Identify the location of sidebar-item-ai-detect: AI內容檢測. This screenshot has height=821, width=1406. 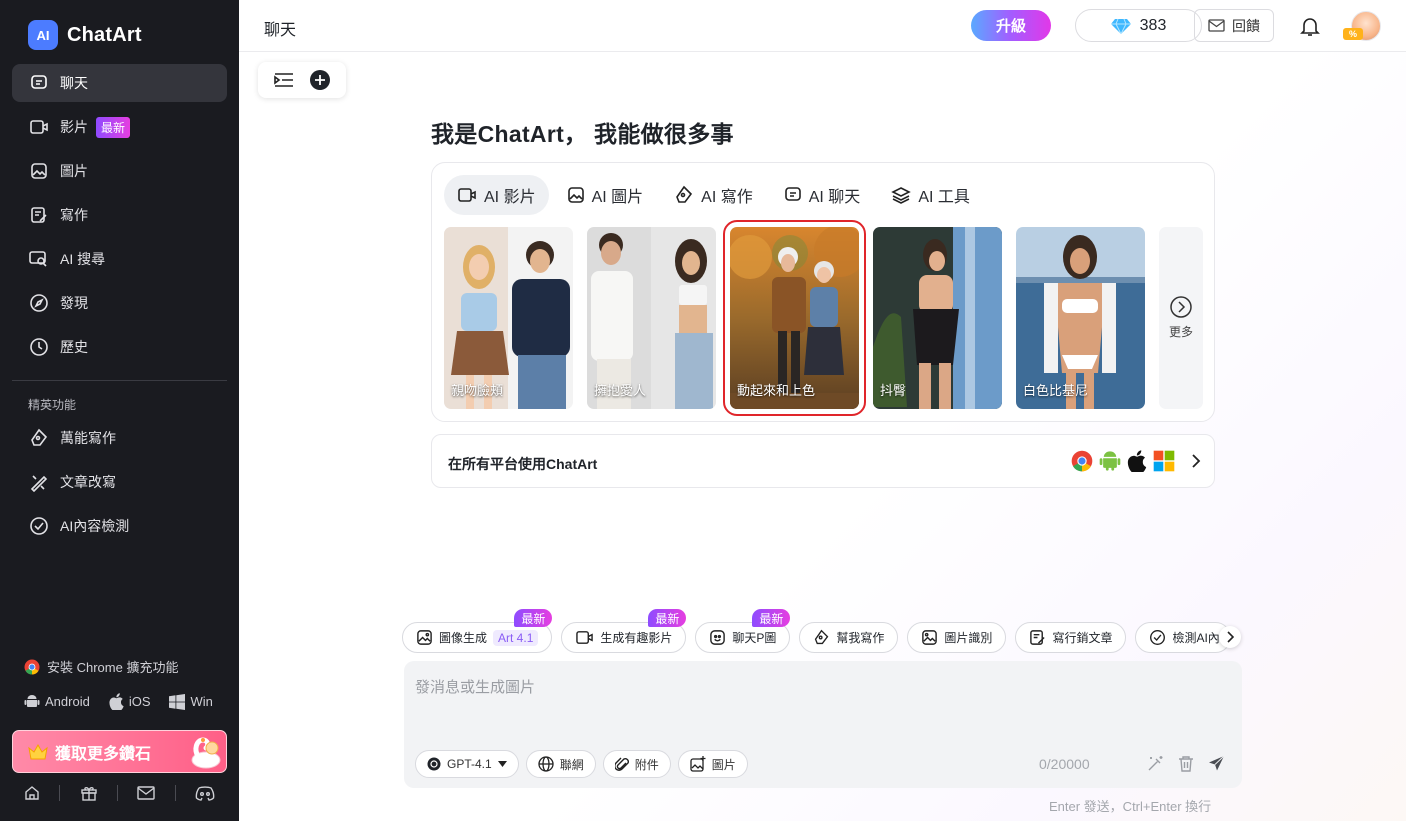
(119, 526).